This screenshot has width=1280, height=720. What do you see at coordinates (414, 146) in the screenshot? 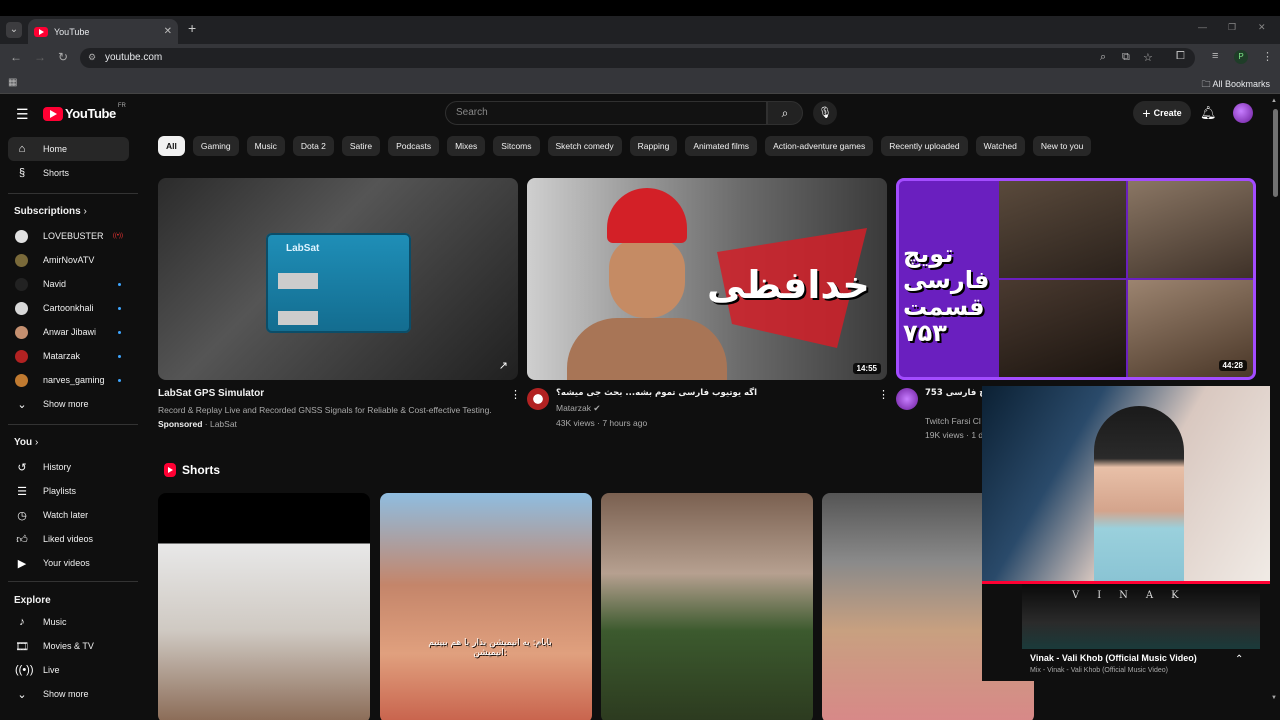
I see `chip: Podcasts` at bounding box center [414, 146].